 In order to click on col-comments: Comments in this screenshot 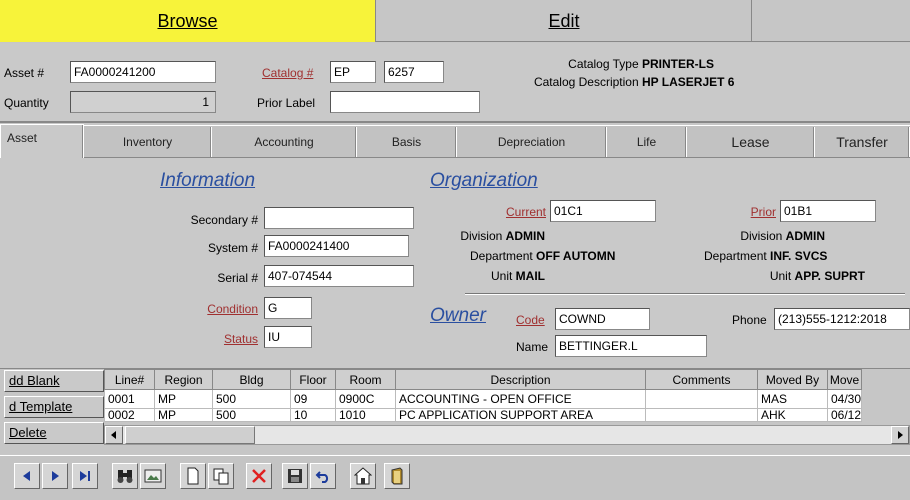, I will do `click(701, 379)`.